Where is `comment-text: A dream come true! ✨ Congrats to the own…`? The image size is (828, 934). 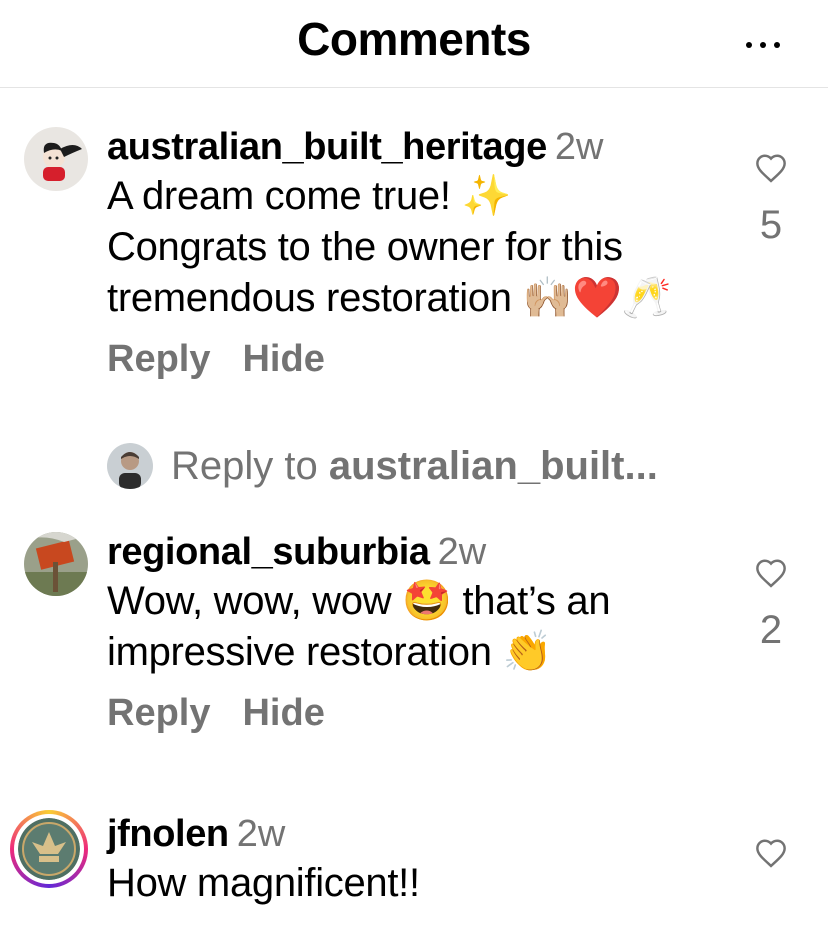 comment-text: A dream come true! ✨ Congrats to the own… is located at coordinates (397, 247).